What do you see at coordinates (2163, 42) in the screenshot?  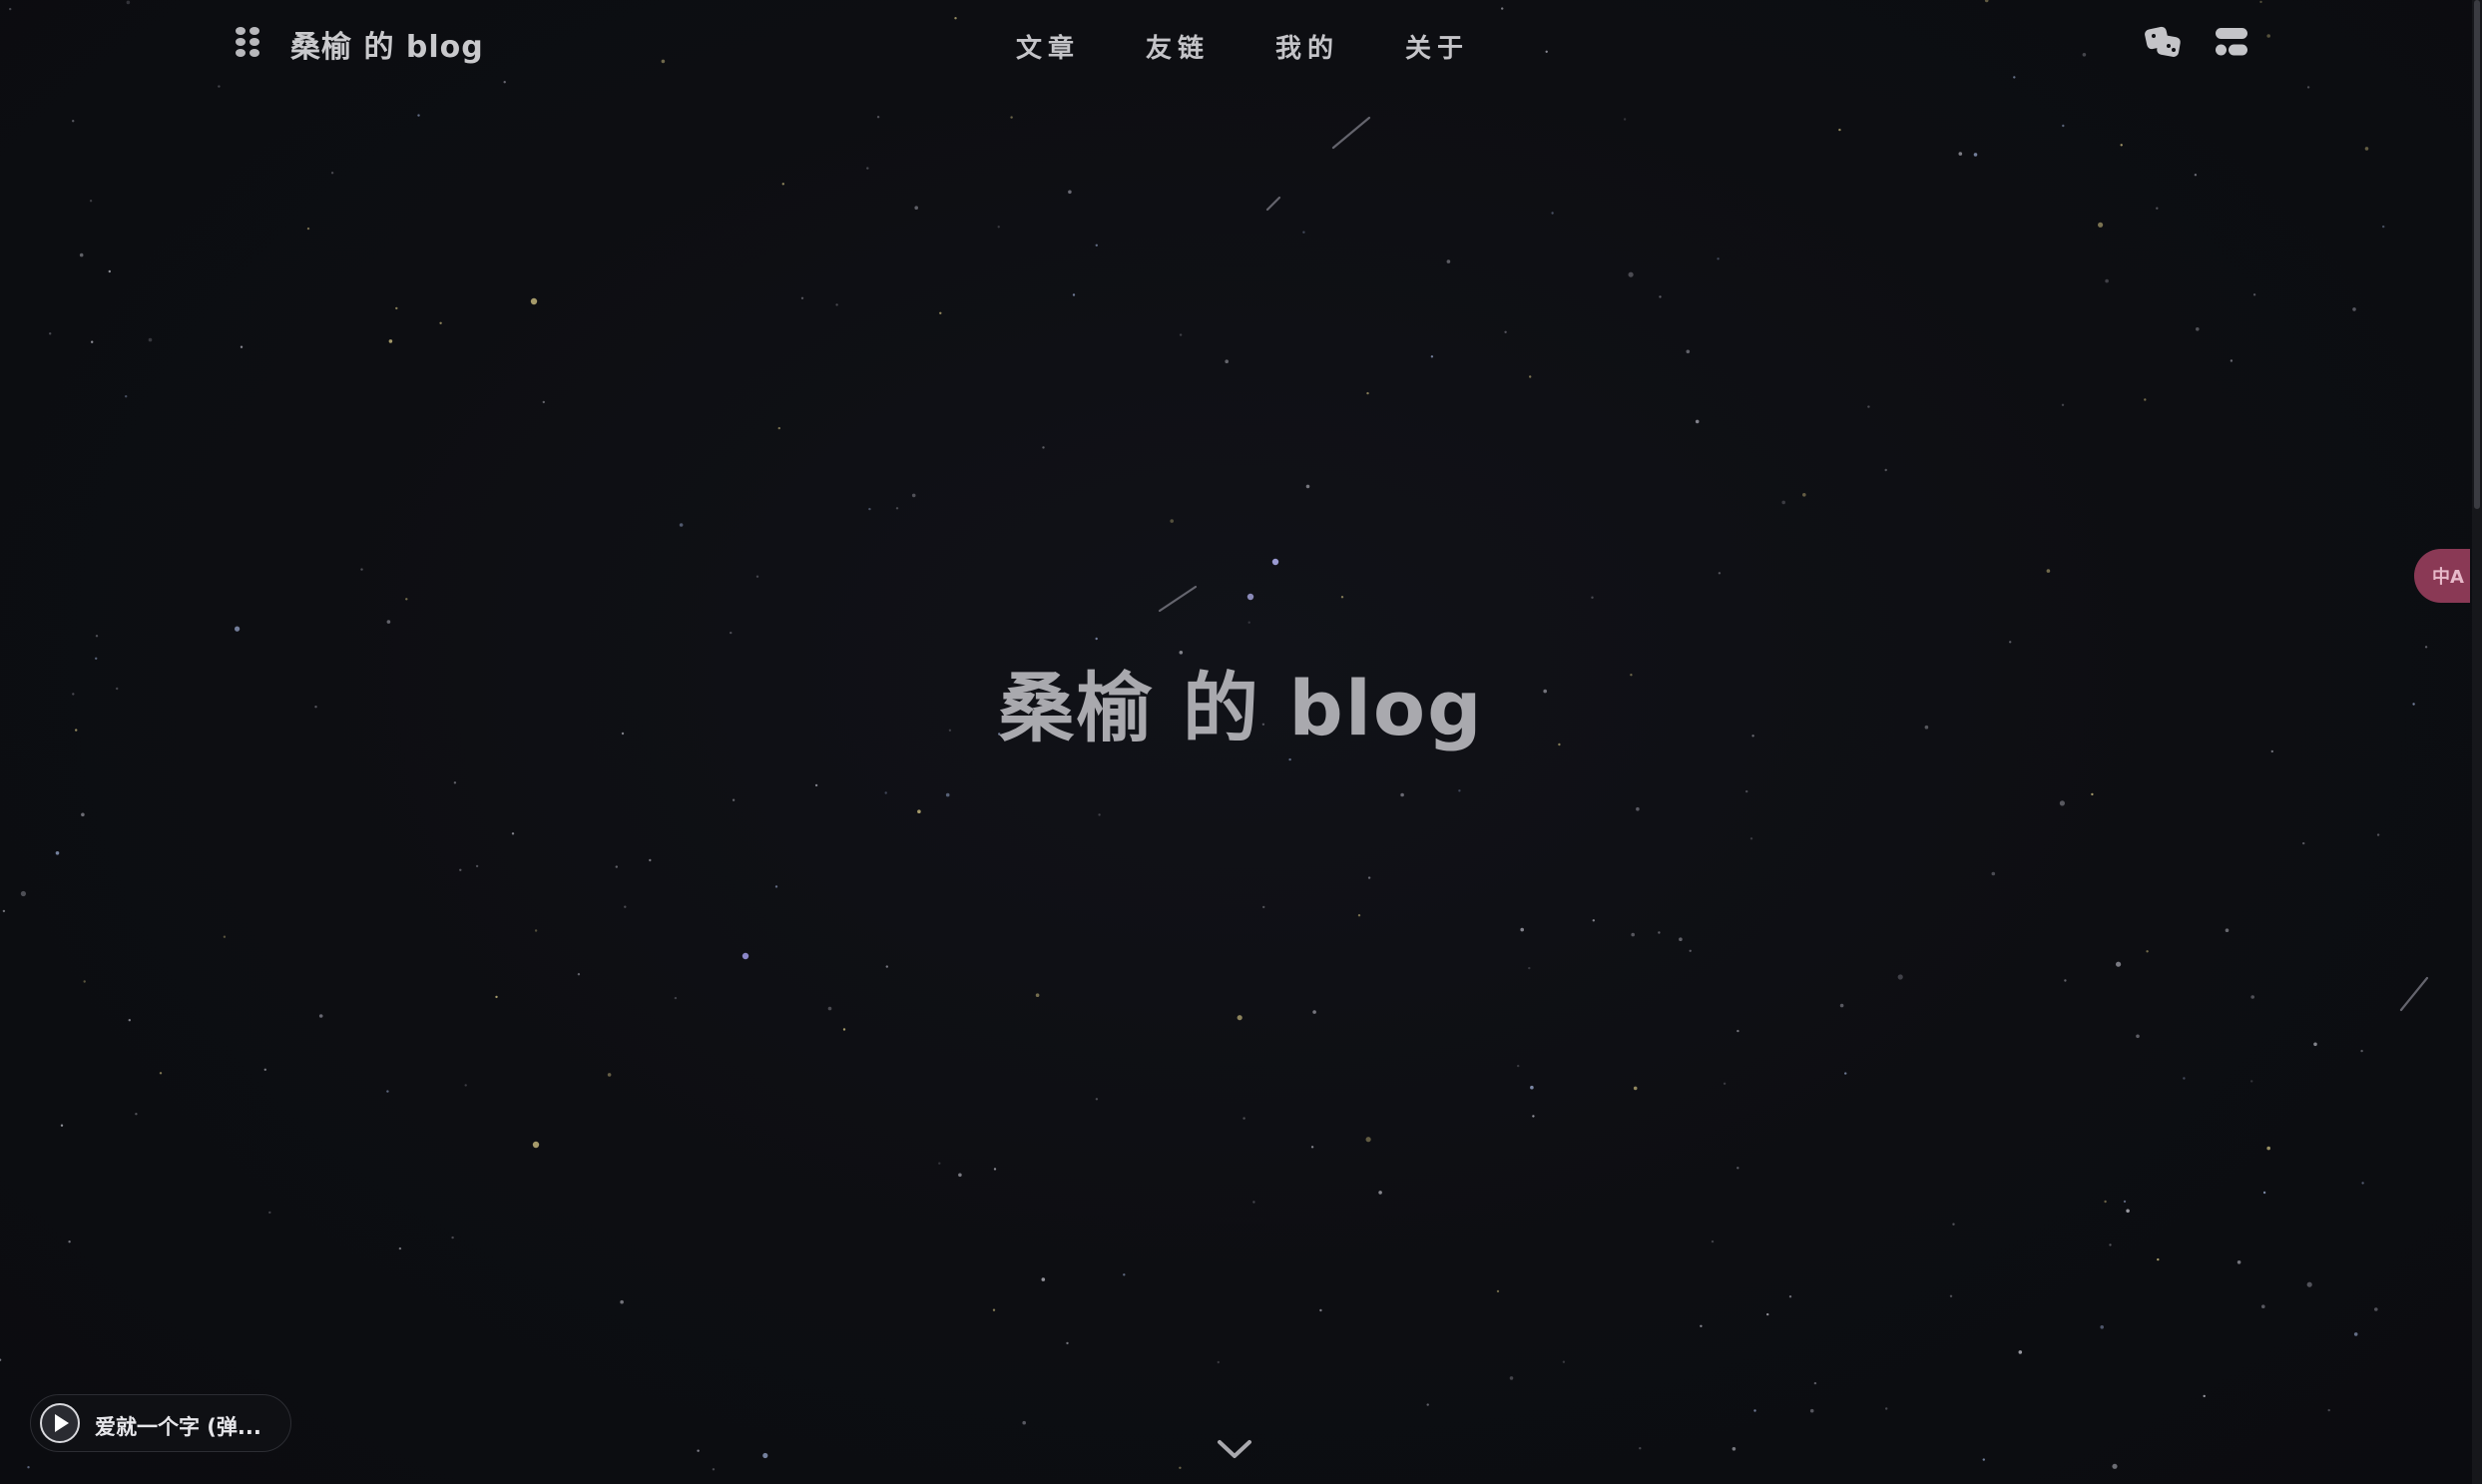 I see `dice-icon` at bounding box center [2163, 42].